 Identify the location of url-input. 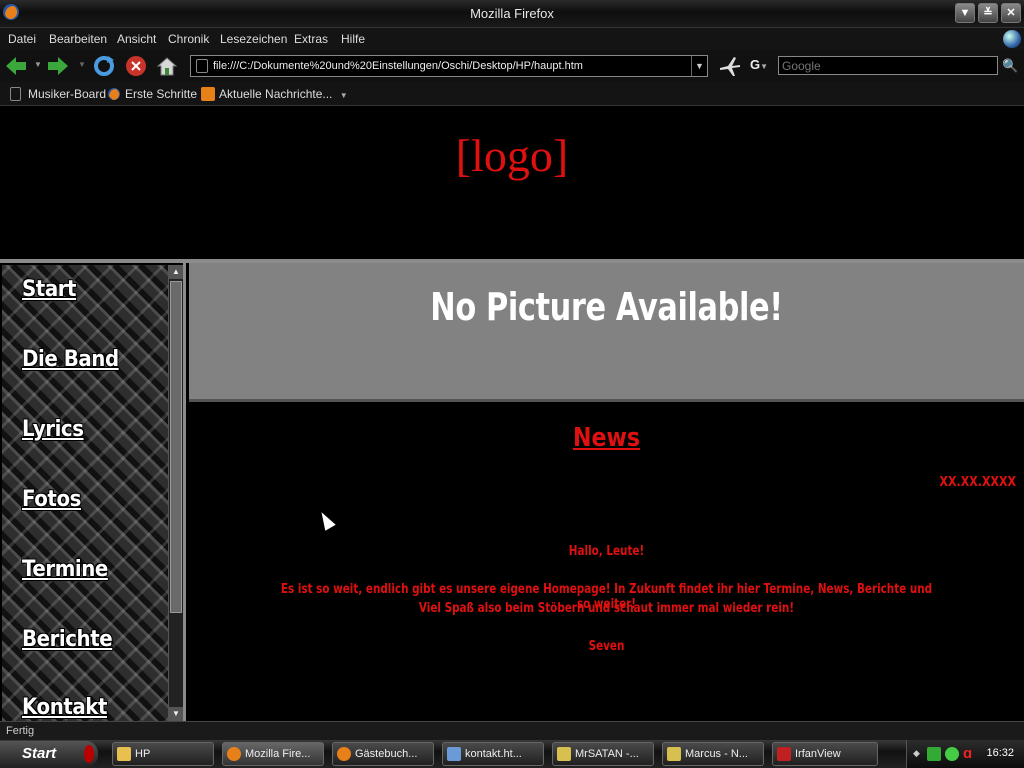
(448, 66).